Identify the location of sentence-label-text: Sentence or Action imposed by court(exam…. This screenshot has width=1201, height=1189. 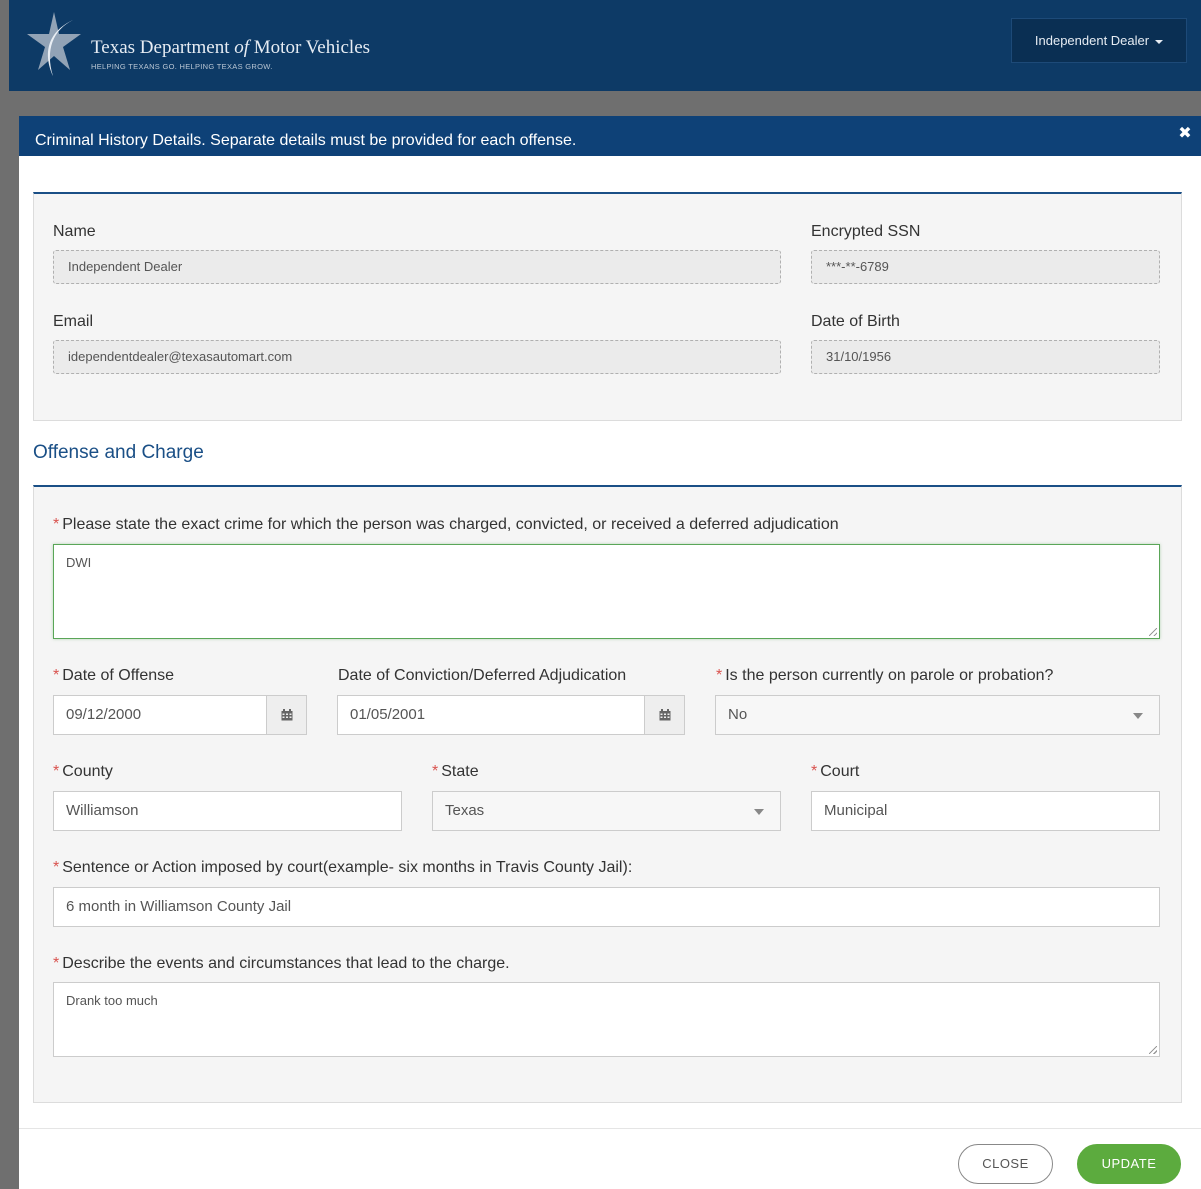
(347, 867).